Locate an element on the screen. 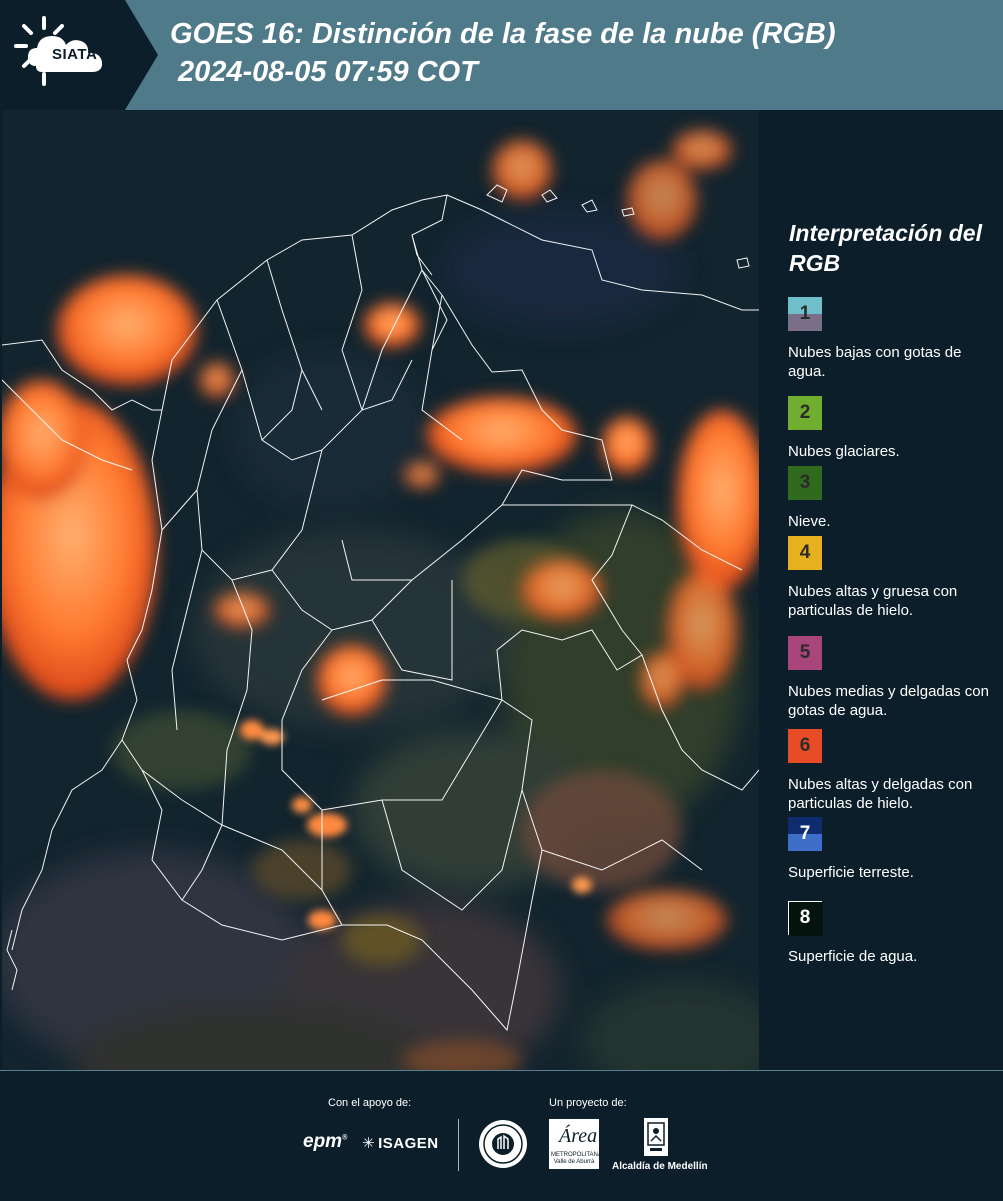  legend-number: 1 is located at coordinates (805, 313).